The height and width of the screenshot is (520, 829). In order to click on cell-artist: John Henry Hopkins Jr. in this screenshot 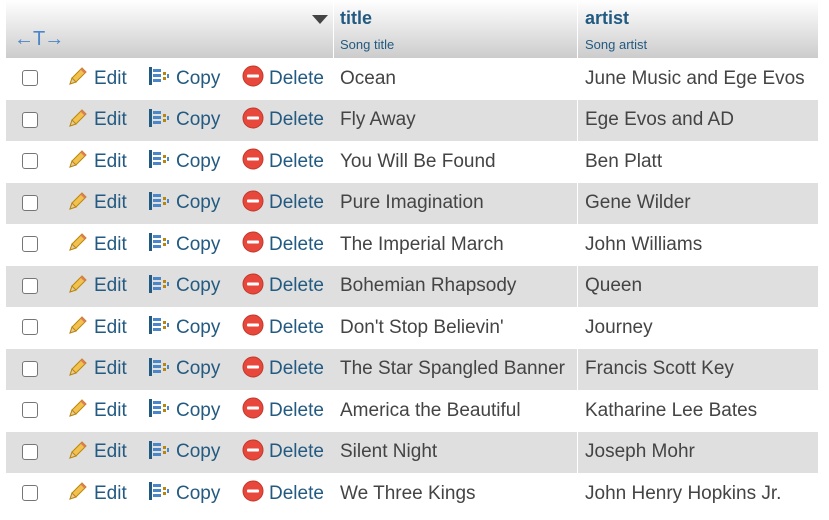, I will do `click(683, 493)`.